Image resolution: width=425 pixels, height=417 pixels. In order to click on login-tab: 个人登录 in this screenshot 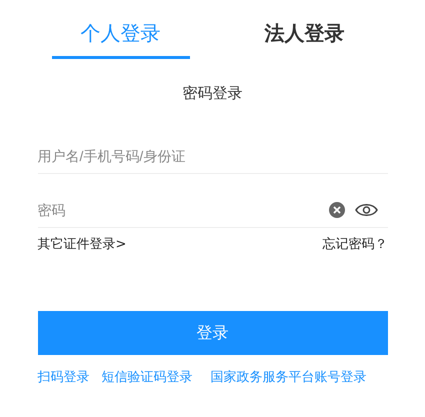, I will do `click(120, 36)`.